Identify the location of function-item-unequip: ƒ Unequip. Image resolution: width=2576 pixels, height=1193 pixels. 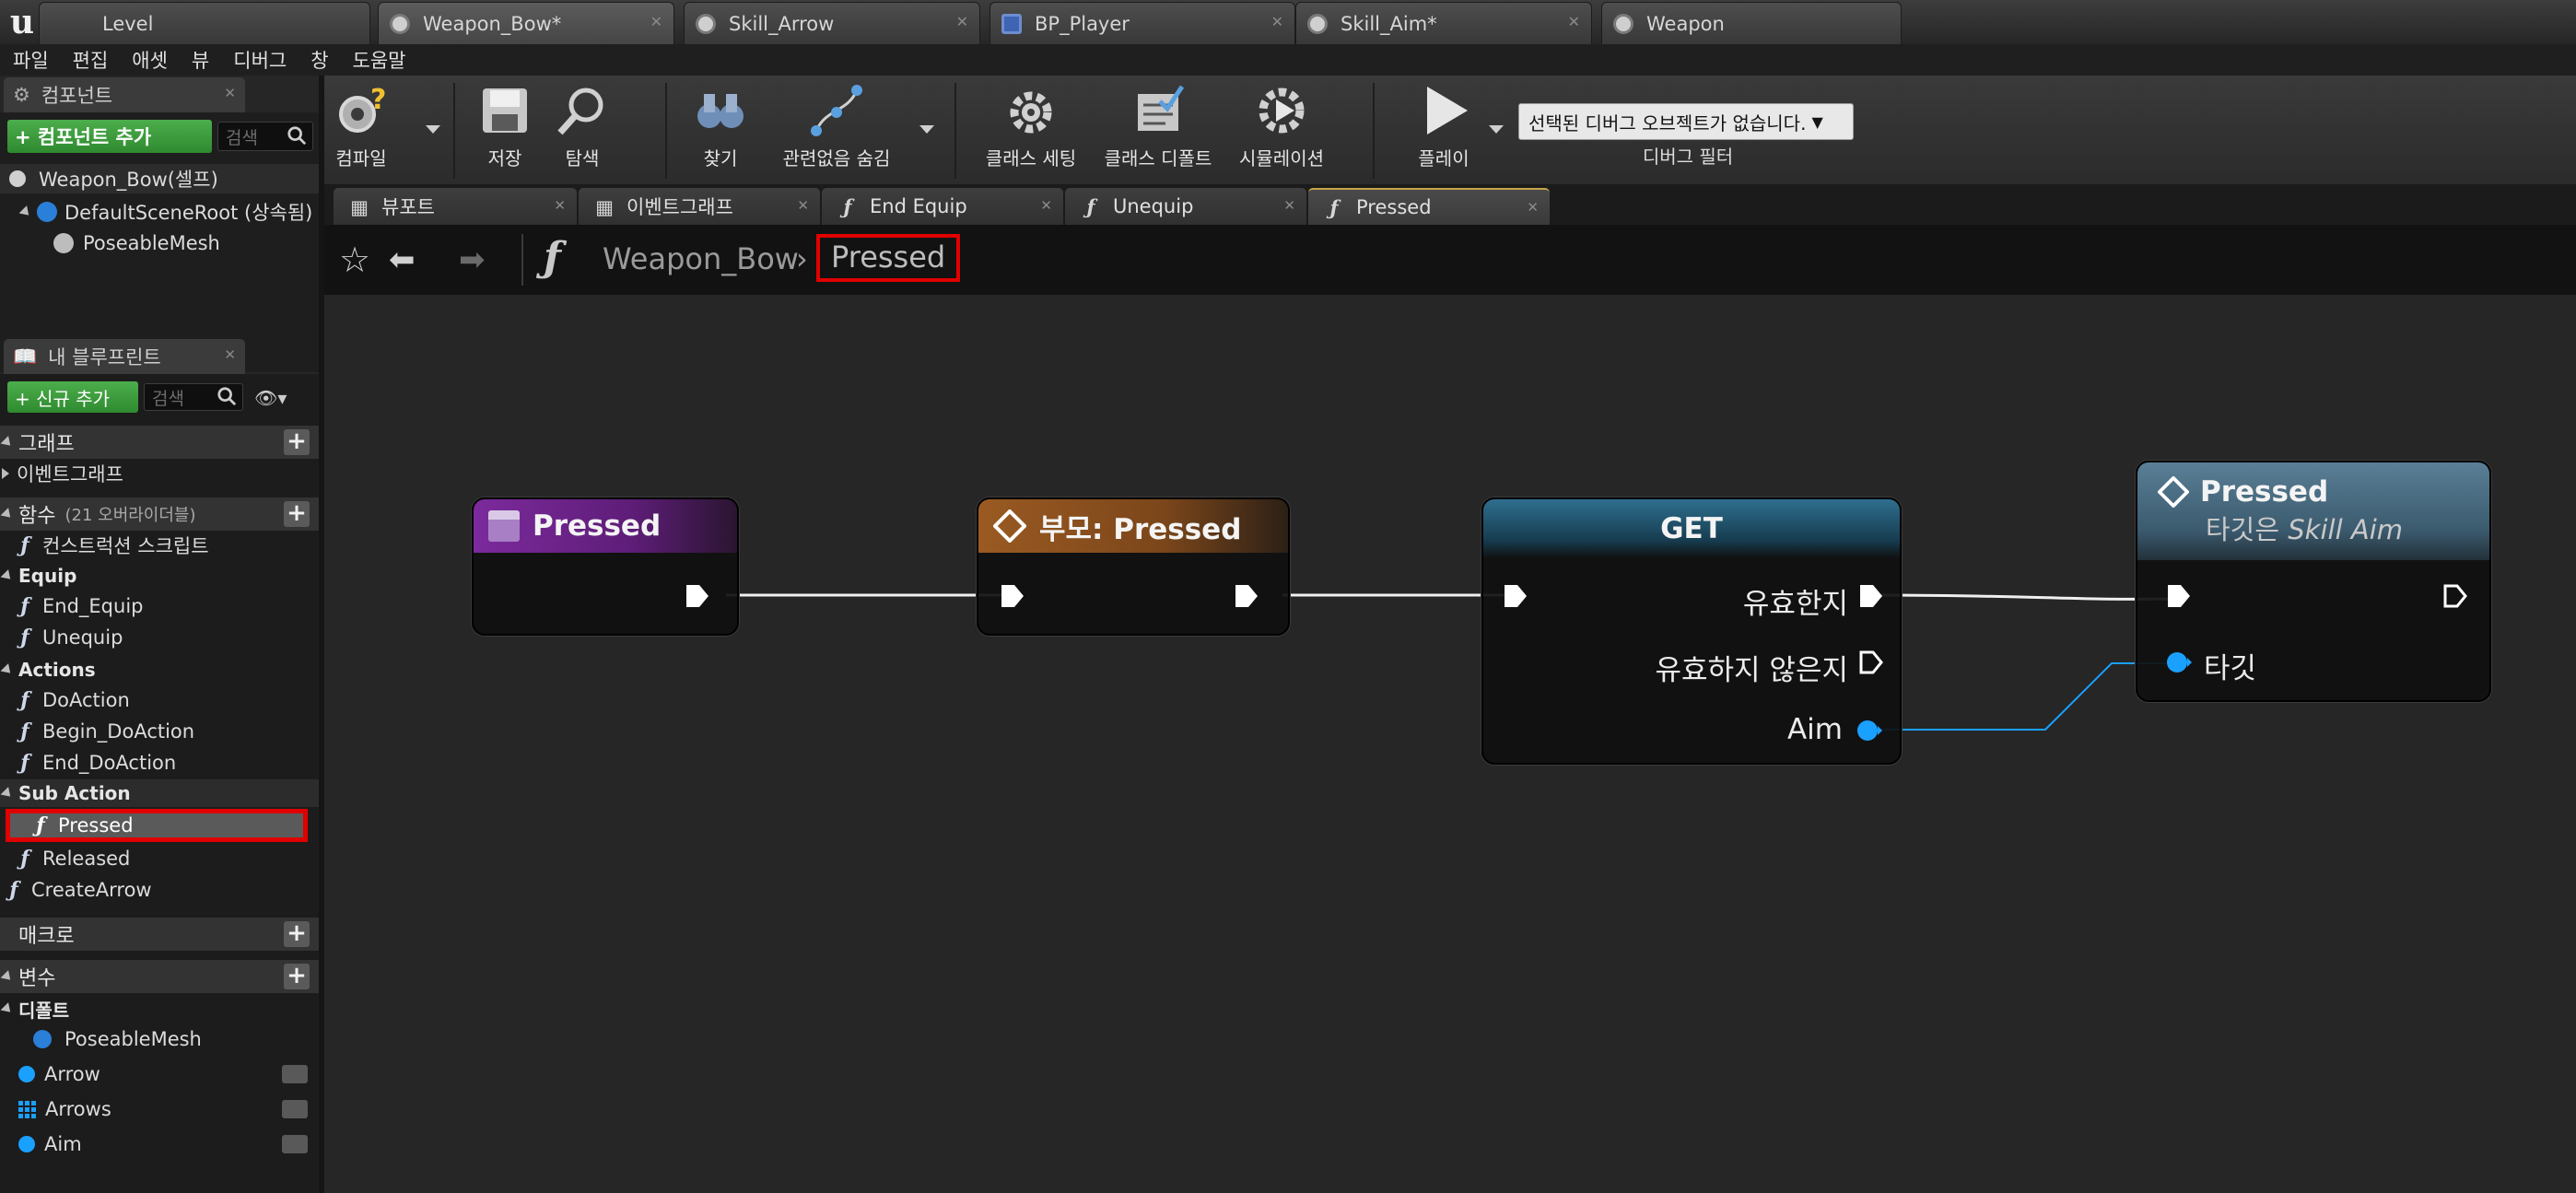
(159, 637).